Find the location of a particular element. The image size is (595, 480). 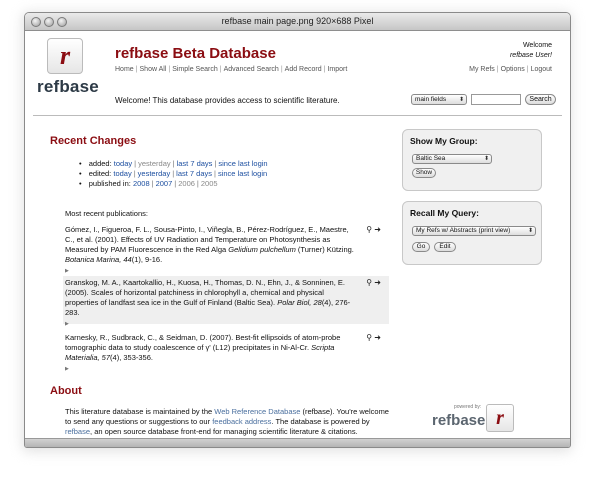

search-field-value: main fields is located at coordinates (431, 99).